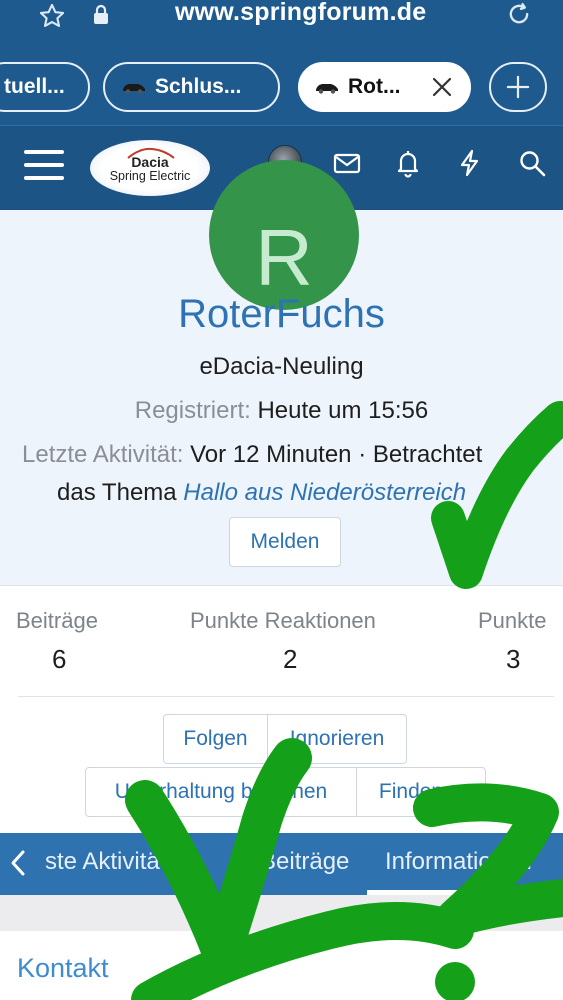  Describe the element at coordinates (304, 862) in the screenshot. I see `tab-postings: Beiträge` at that location.